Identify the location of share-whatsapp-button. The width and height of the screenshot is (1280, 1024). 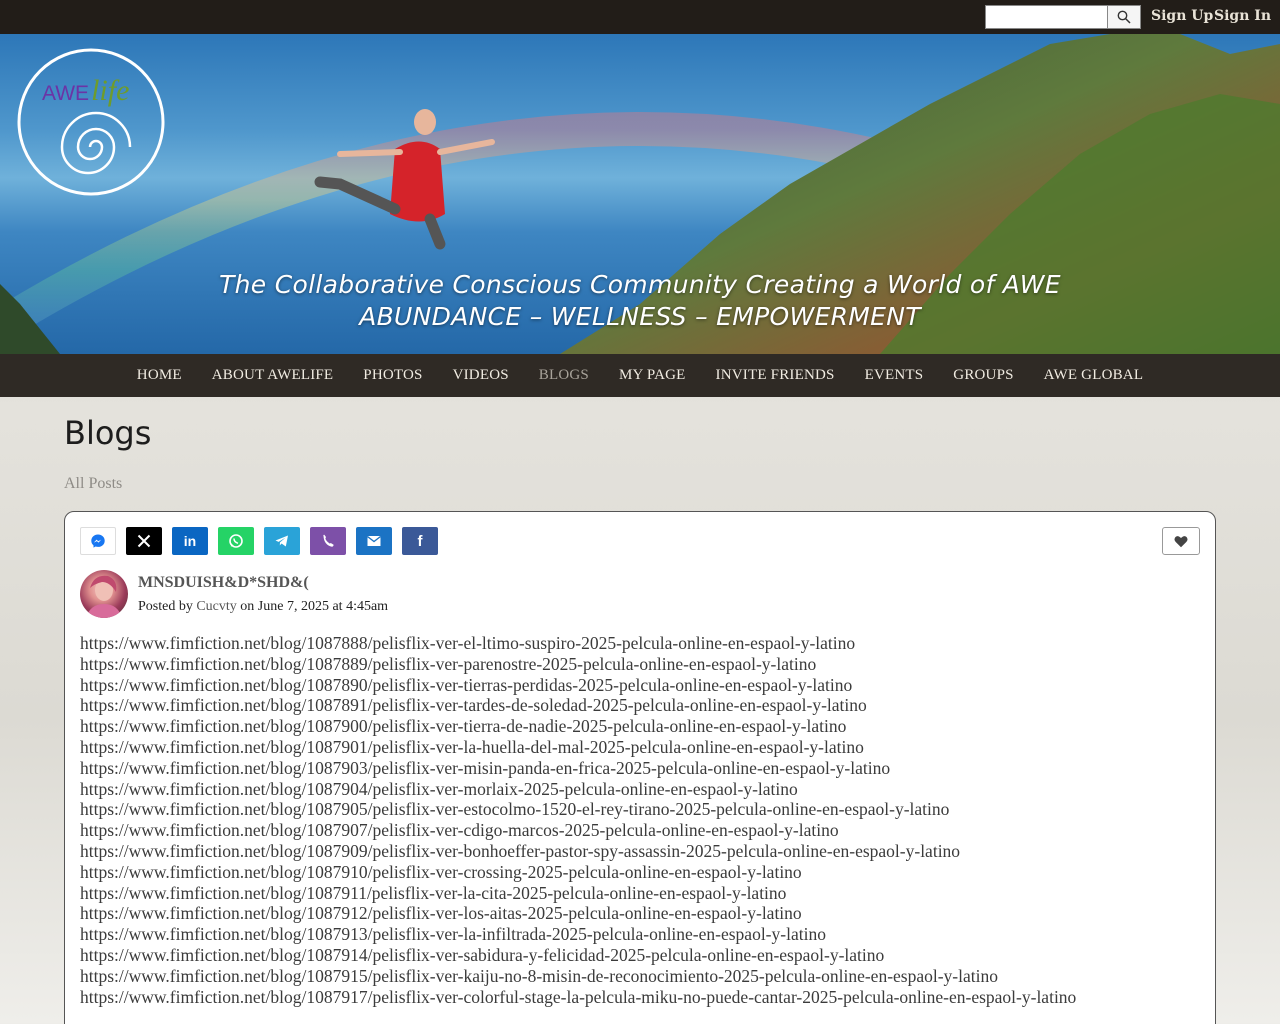
(236, 541).